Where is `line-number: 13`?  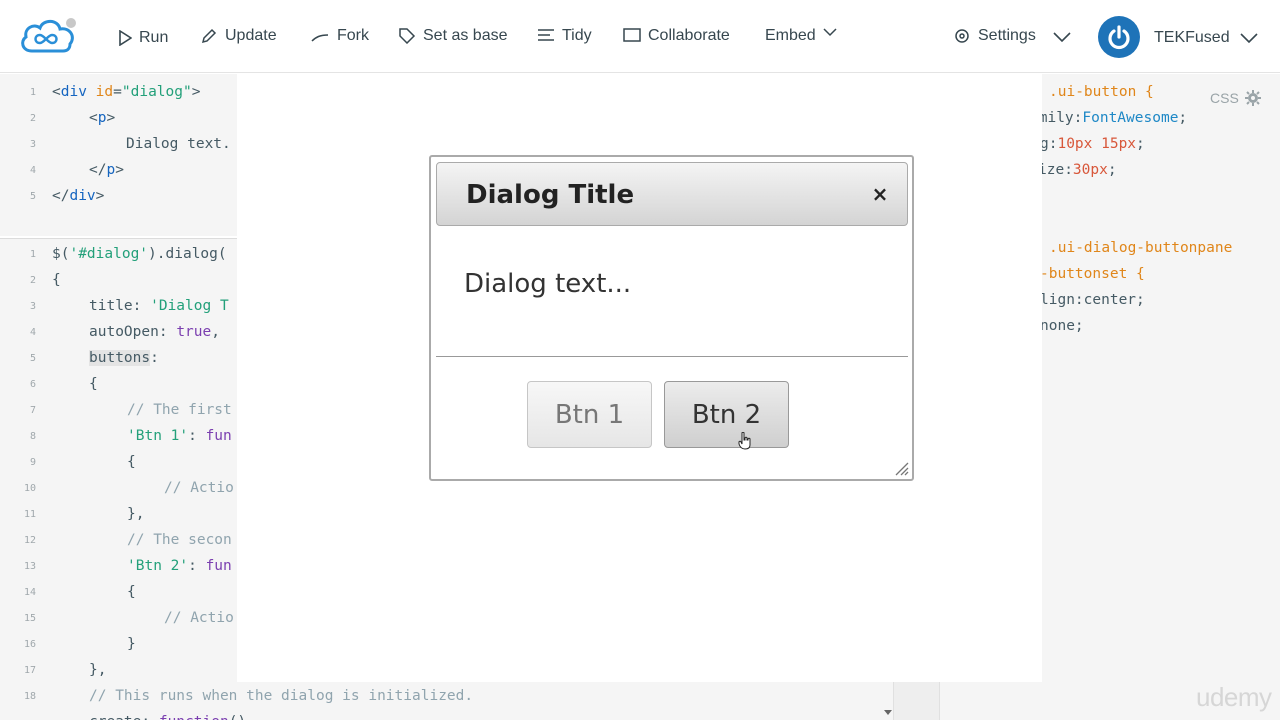
line-number: 13 is located at coordinates (29, 566).